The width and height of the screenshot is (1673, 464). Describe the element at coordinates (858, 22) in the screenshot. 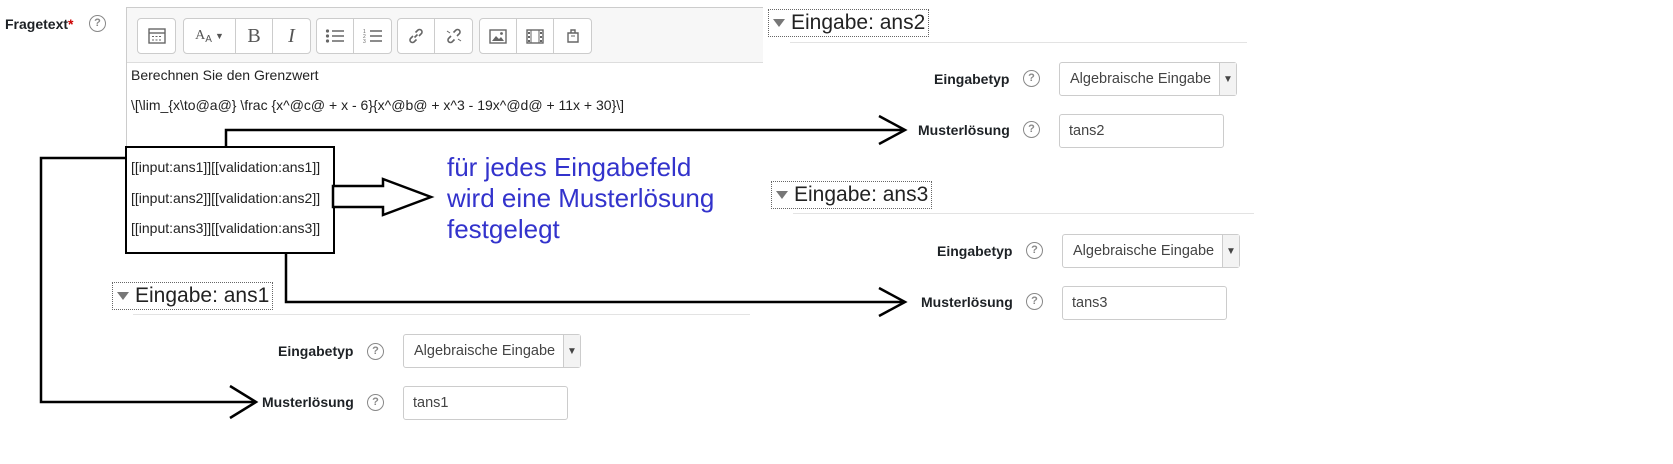

I see `section-title-ans2: Eingabe: ans2` at that location.